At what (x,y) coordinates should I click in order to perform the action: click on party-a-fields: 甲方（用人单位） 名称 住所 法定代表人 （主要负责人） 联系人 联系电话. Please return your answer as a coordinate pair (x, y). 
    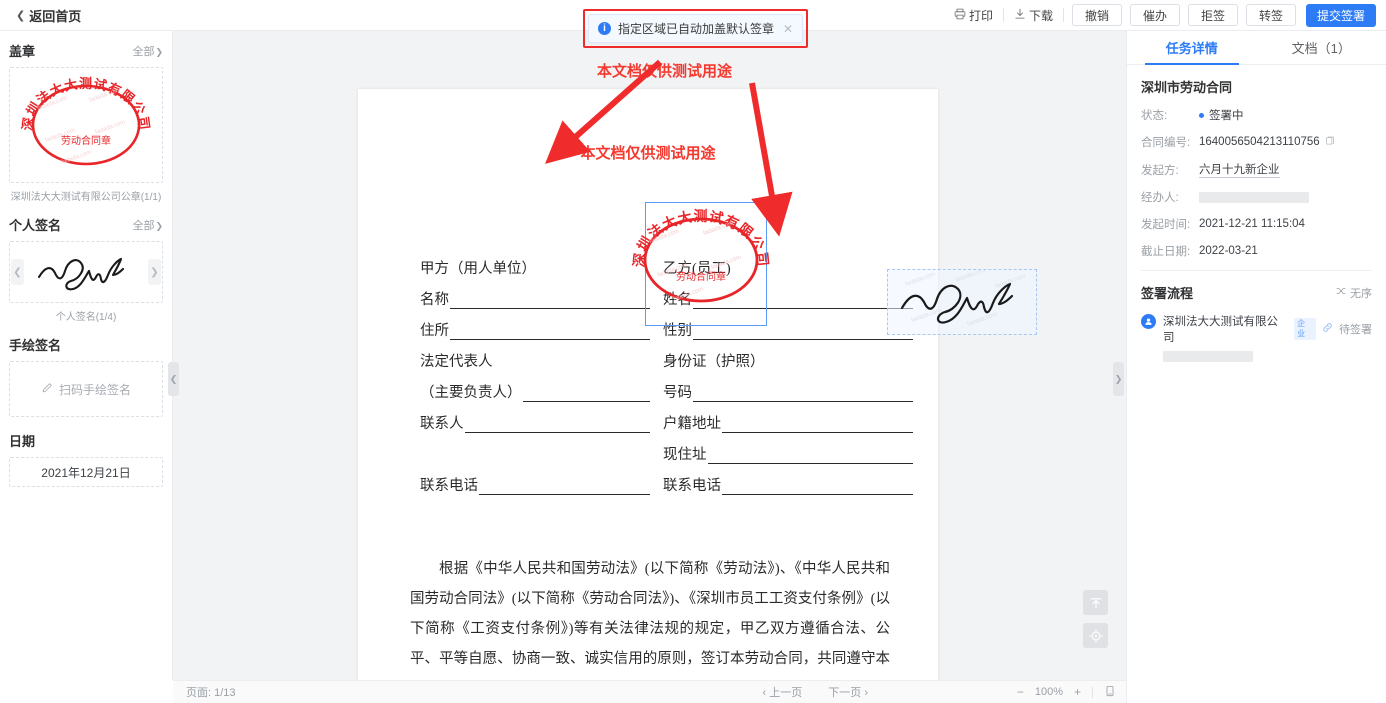
    Looking at the image, I should click on (535, 371).